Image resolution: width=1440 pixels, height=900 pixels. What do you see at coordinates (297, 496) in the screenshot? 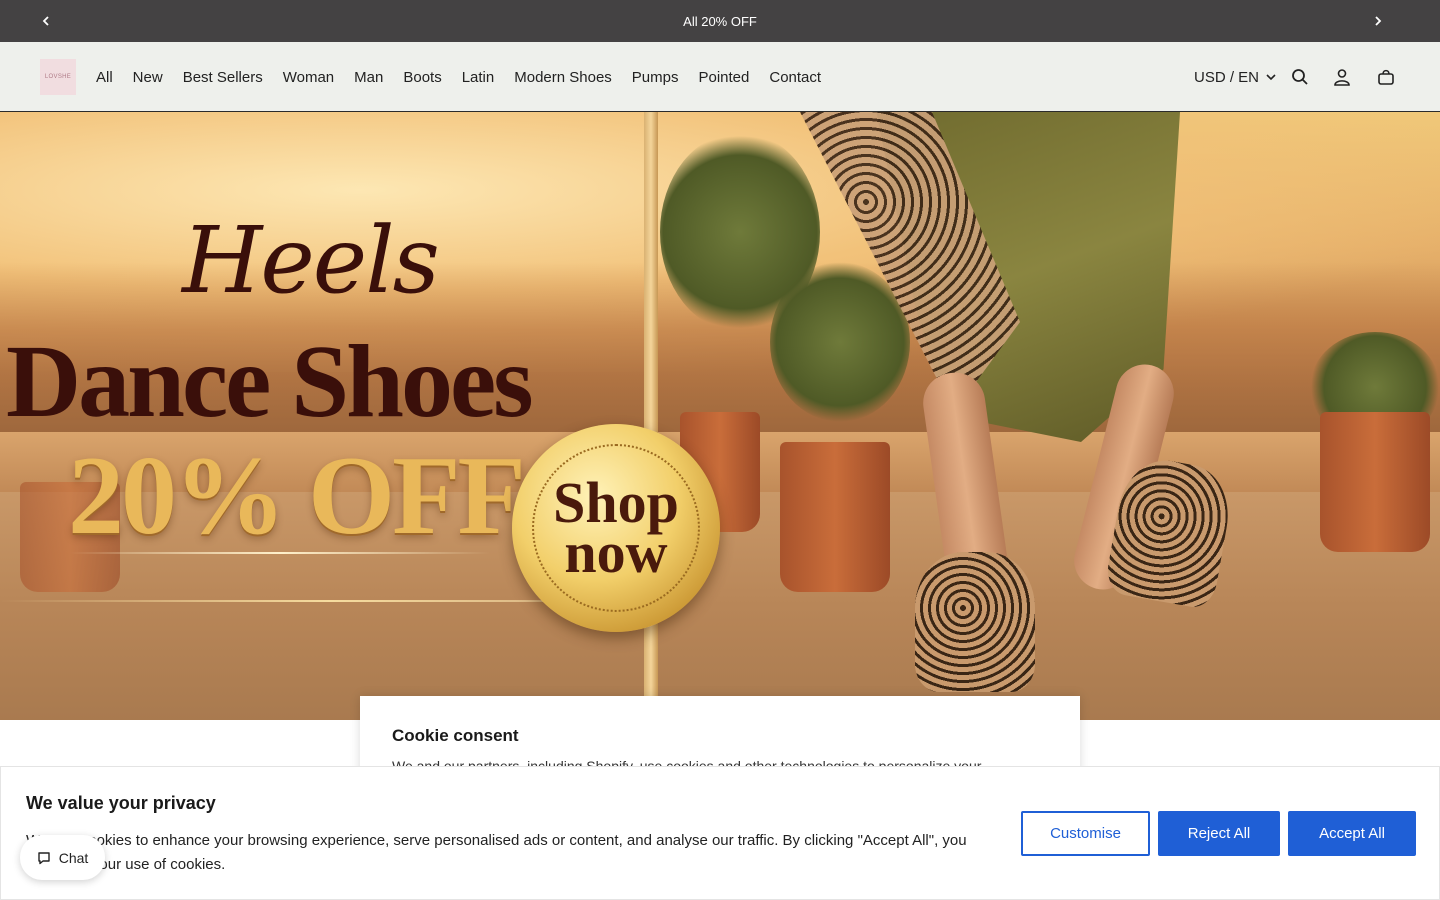
I see `hero-discount: 20% OFF` at bounding box center [297, 496].